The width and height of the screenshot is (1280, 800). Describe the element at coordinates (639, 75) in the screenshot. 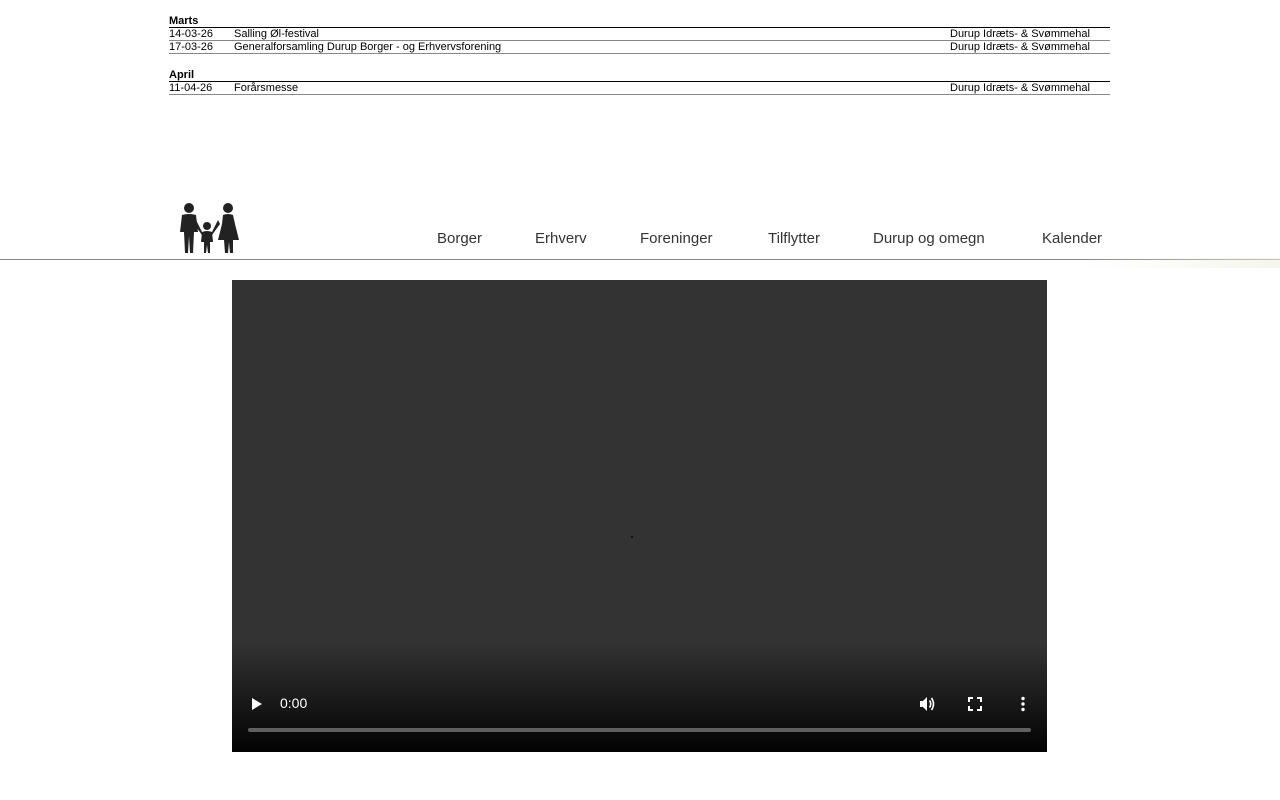

I see `month-title: April` at that location.